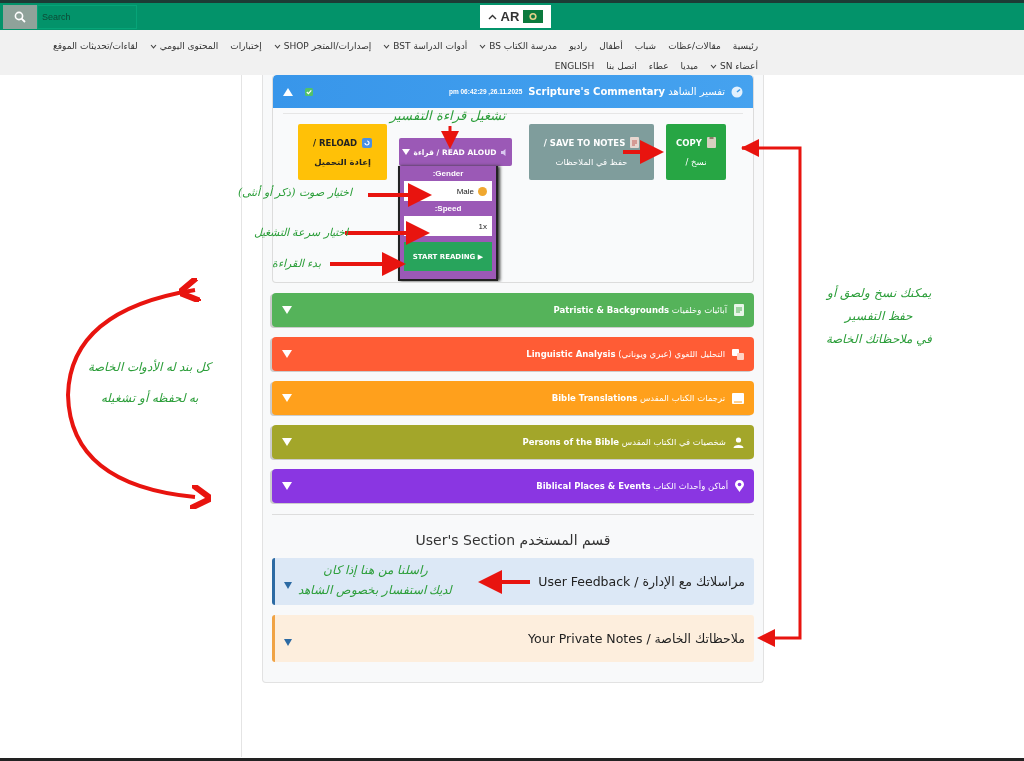 The image size is (1024, 761). I want to click on nav-link: أدوات الدراسة BST, so click(425, 46).